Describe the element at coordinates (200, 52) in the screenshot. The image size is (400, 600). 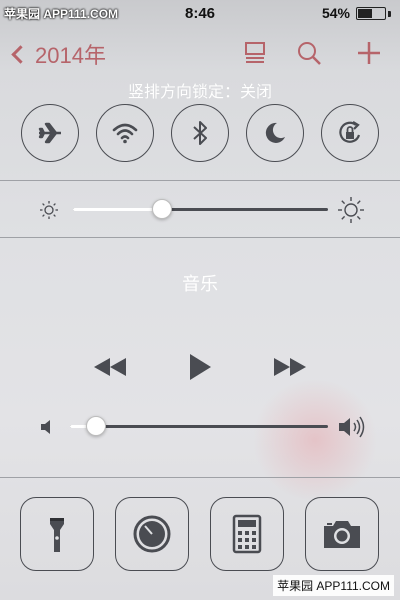
I see `background-nav-bar: 2014年` at that location.